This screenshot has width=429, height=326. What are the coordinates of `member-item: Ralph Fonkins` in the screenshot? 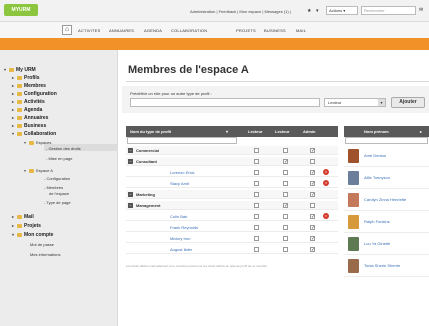 It's located at (386, 222).